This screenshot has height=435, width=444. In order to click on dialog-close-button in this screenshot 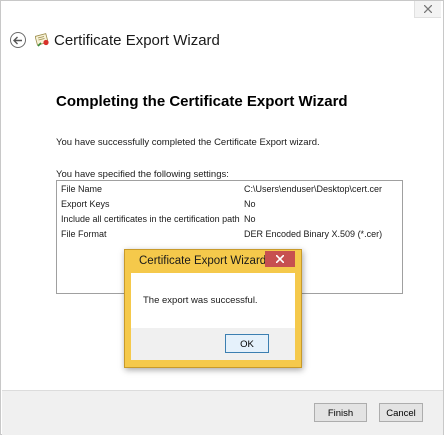, I will do `click(280, 259)`.